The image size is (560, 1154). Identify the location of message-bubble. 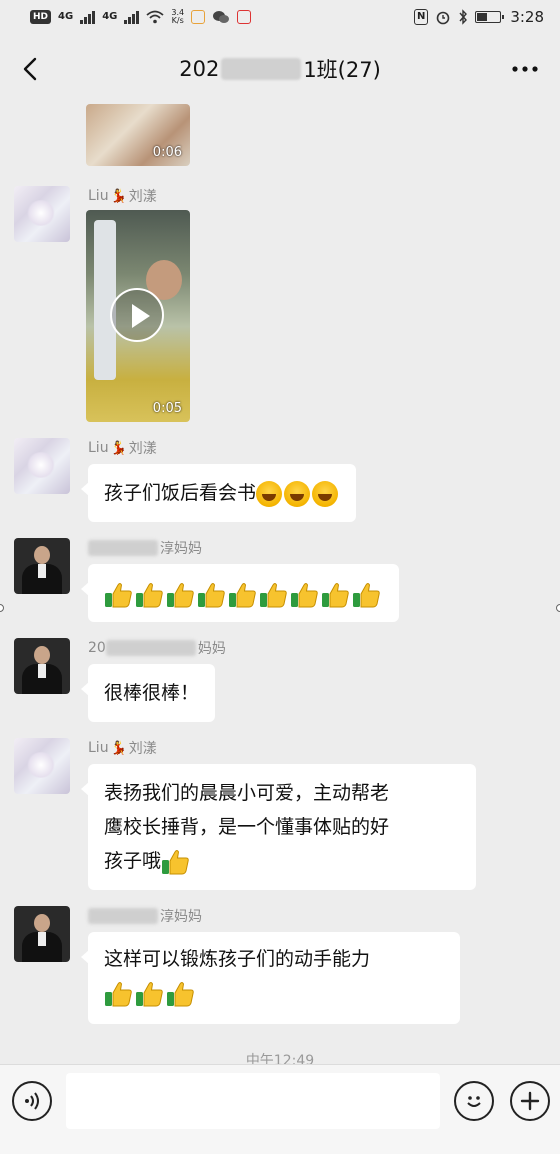
(240, 593).